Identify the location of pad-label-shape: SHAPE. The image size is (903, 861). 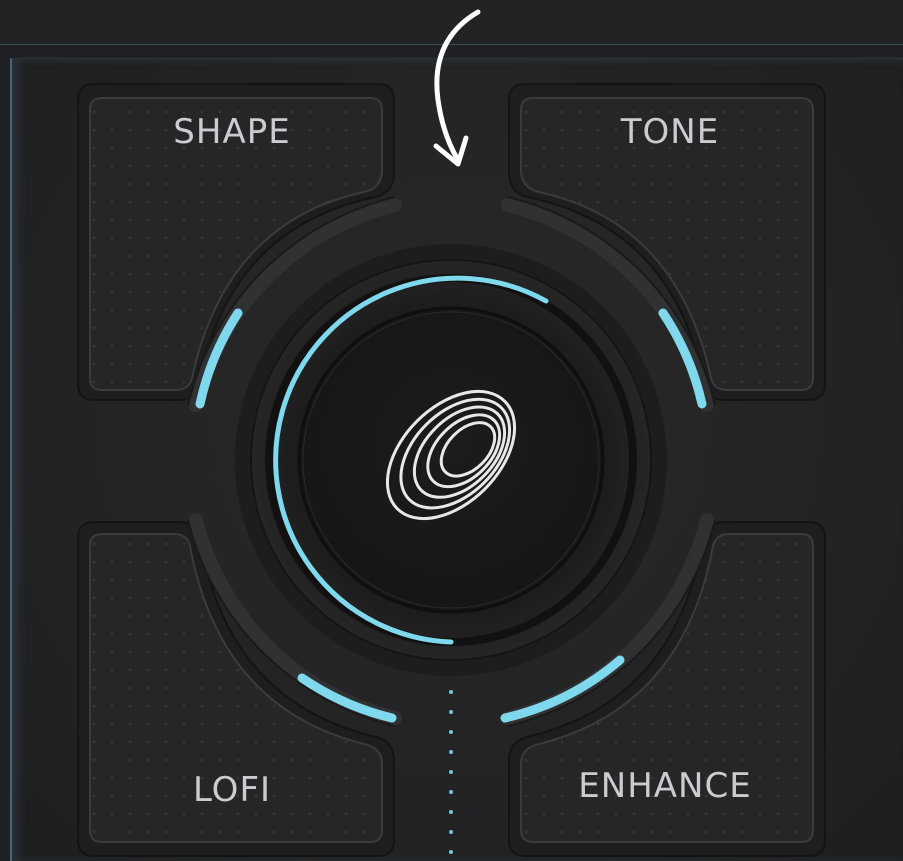
(232, 132).